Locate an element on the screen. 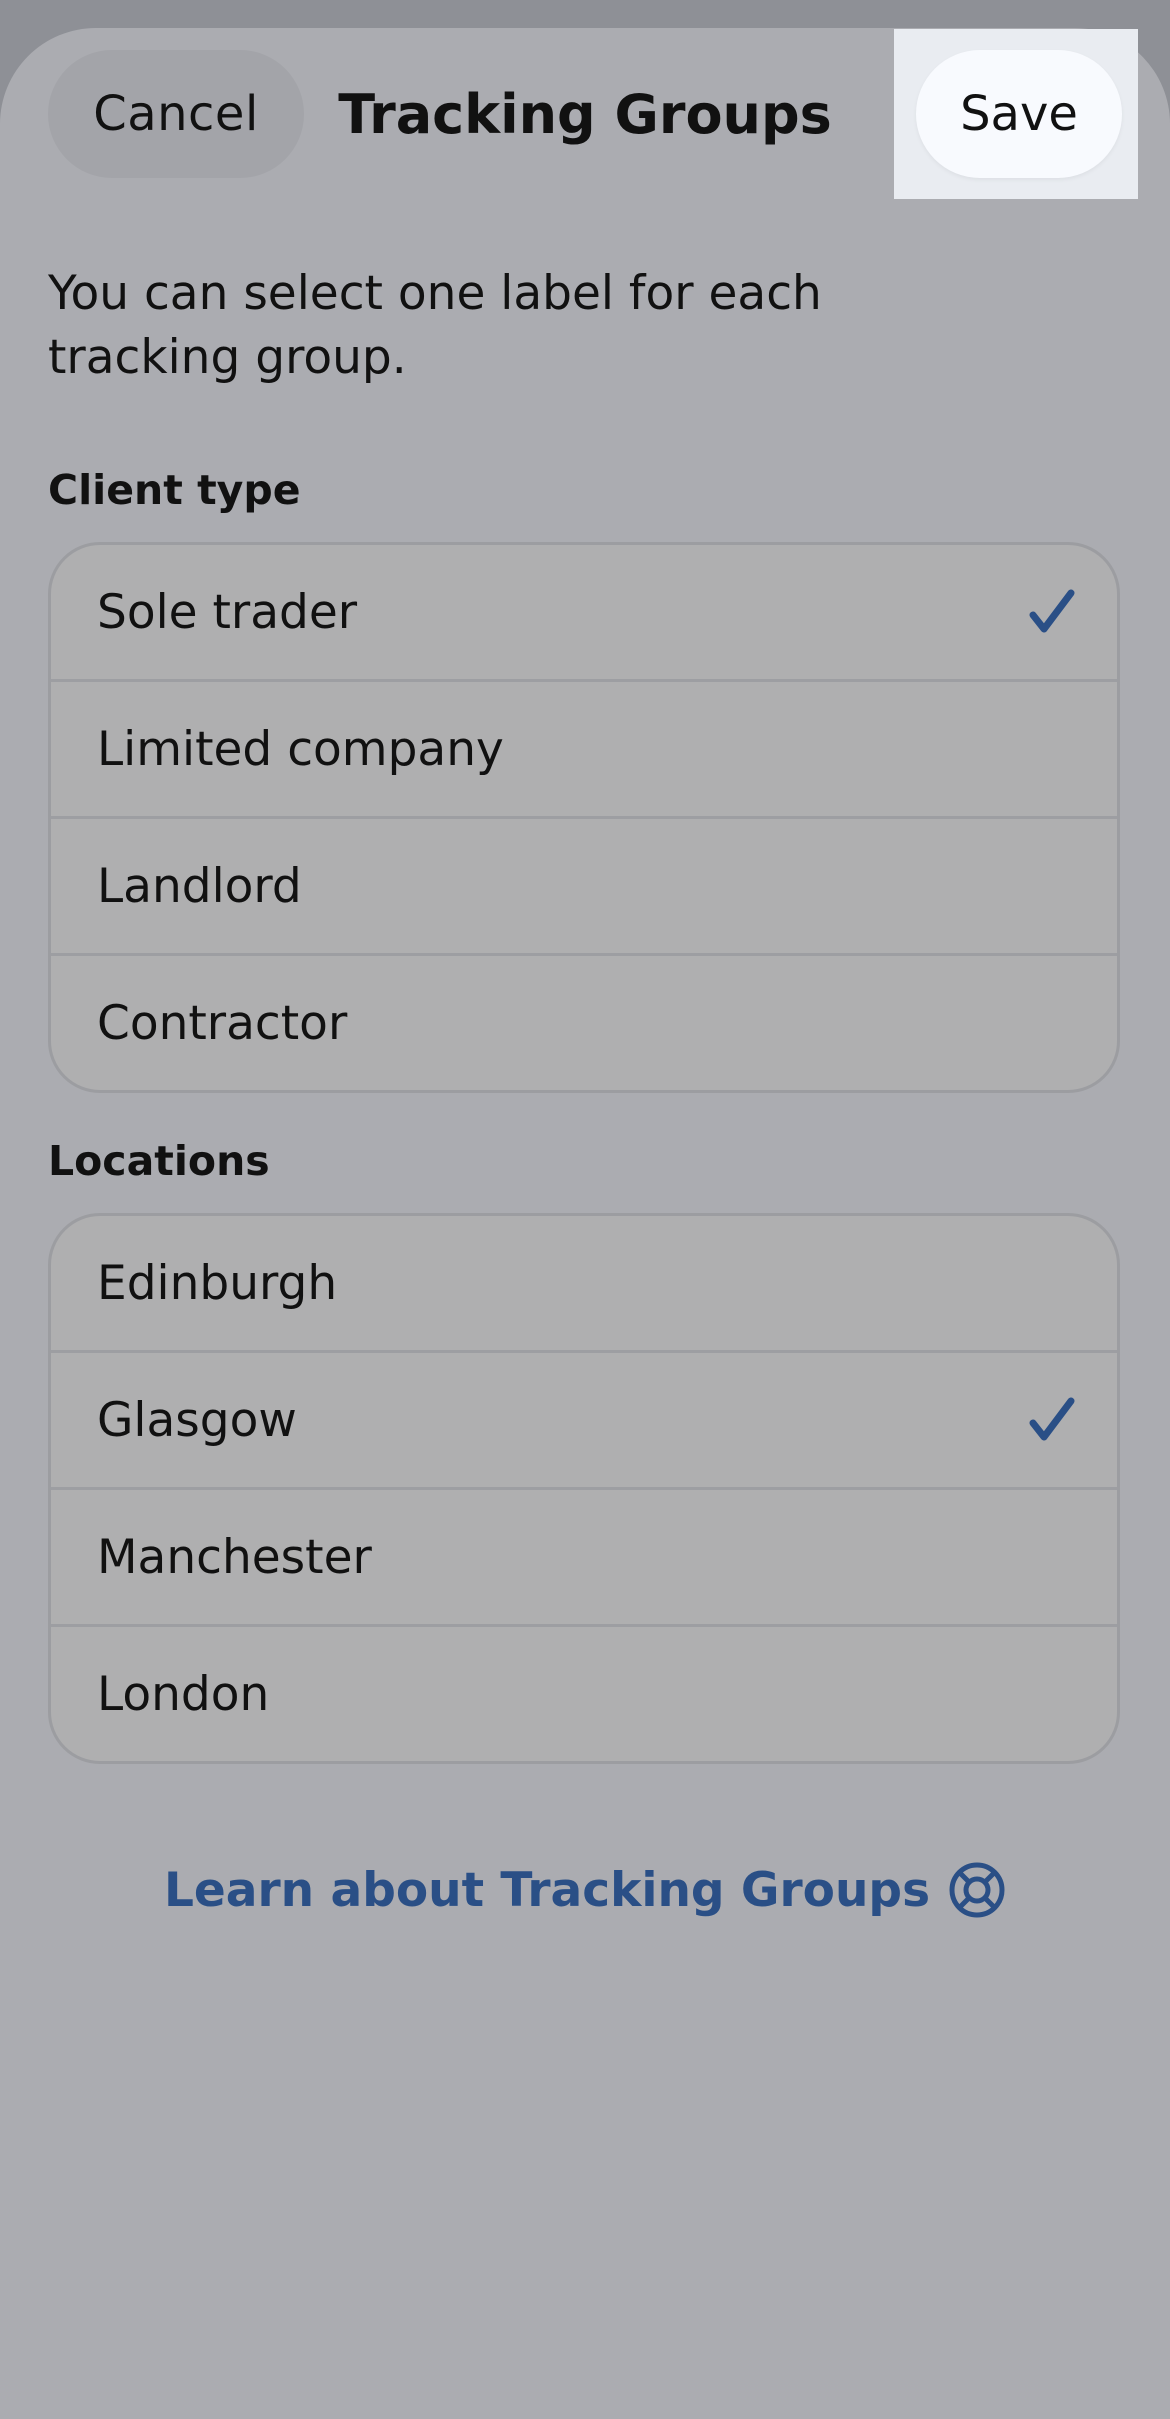 This screenshot has height=2419, width=1170. save-button: Save is located at coordinates (1019, 114).